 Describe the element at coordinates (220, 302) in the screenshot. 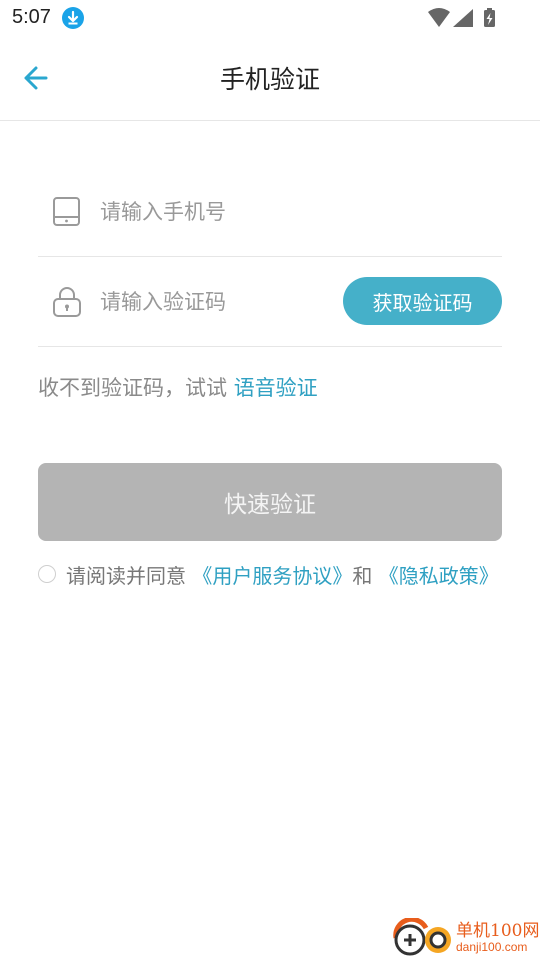

I see `code-input` at that location.